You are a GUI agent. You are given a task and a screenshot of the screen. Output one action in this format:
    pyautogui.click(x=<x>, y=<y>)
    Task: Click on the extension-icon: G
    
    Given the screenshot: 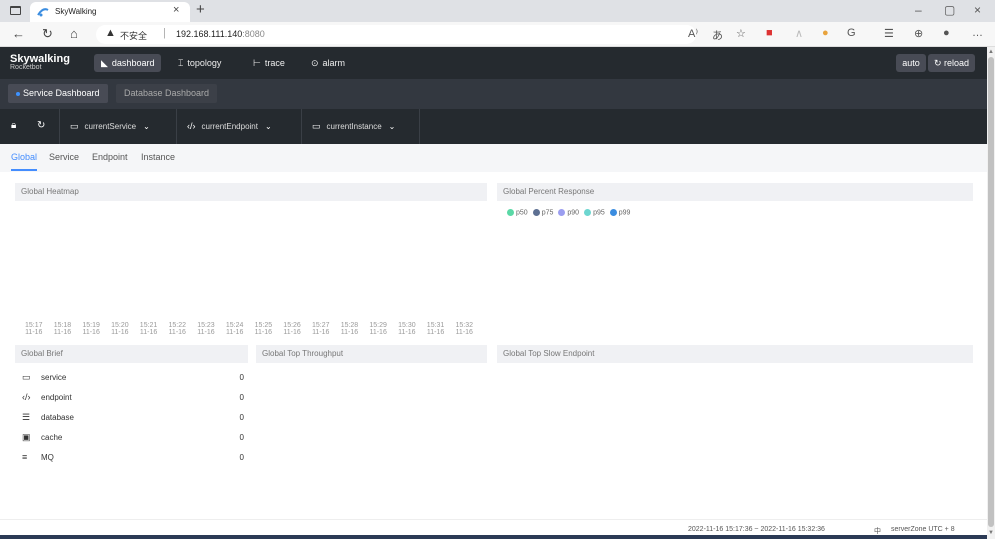 What is the action you would take?
    pyautogui.click(x=851, y=33)
    